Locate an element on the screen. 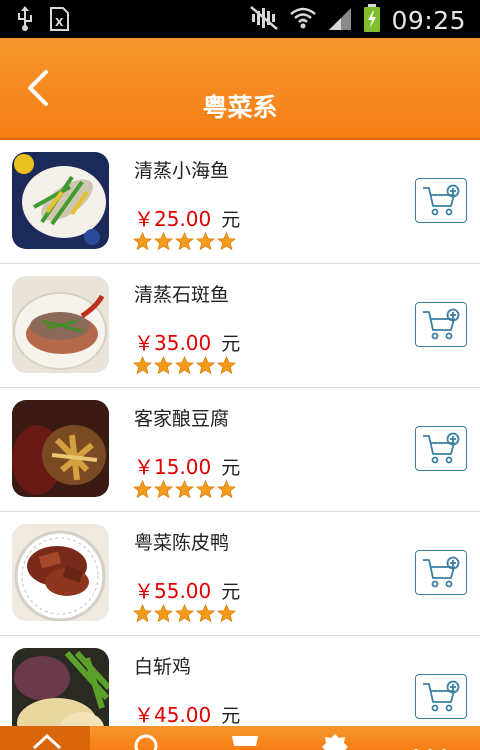 The height and width of the screenshot is (750, 480). bottom-tab-bar is located at coordinates (240, 738).